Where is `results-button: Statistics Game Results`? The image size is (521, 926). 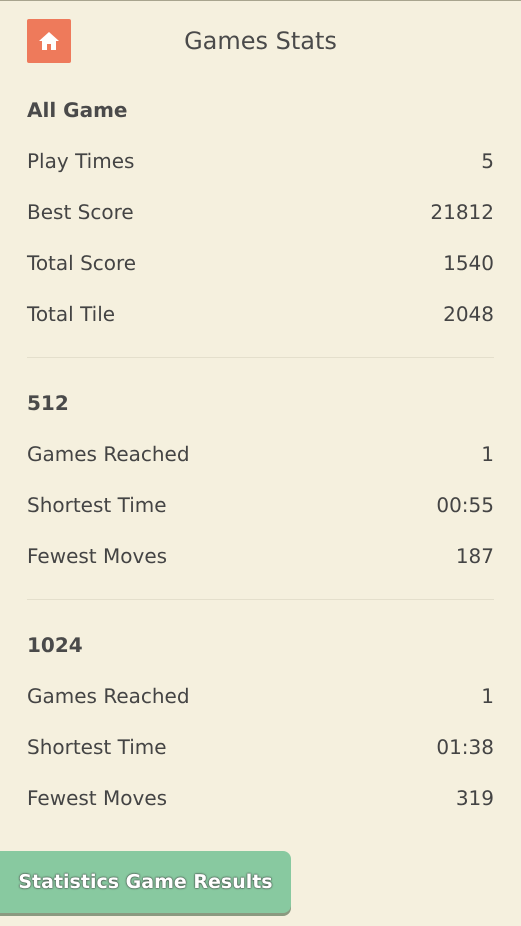
results-button: Statistics Game Results is located at coordinates (145, 882).